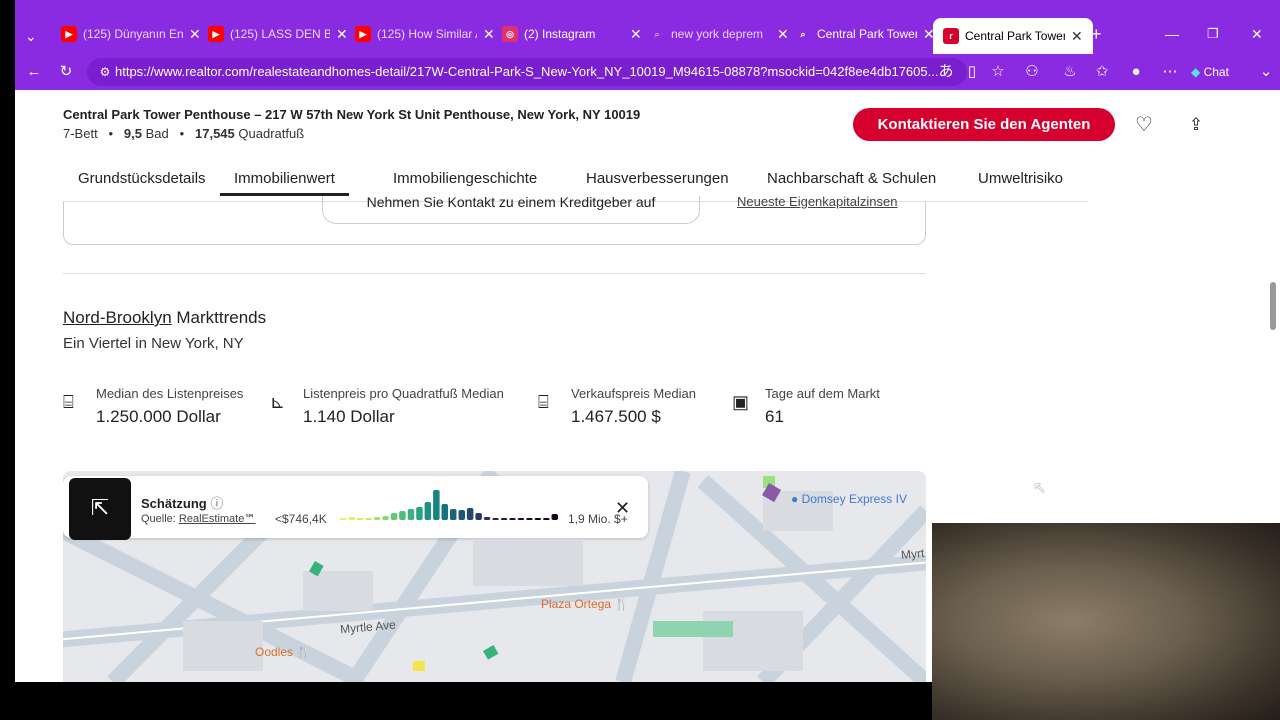 This screenshot has height=720, width=1280. Describe the element at coordinates (1144, 125) in the screenshot. I see `heart-icon: ♡` at that location.